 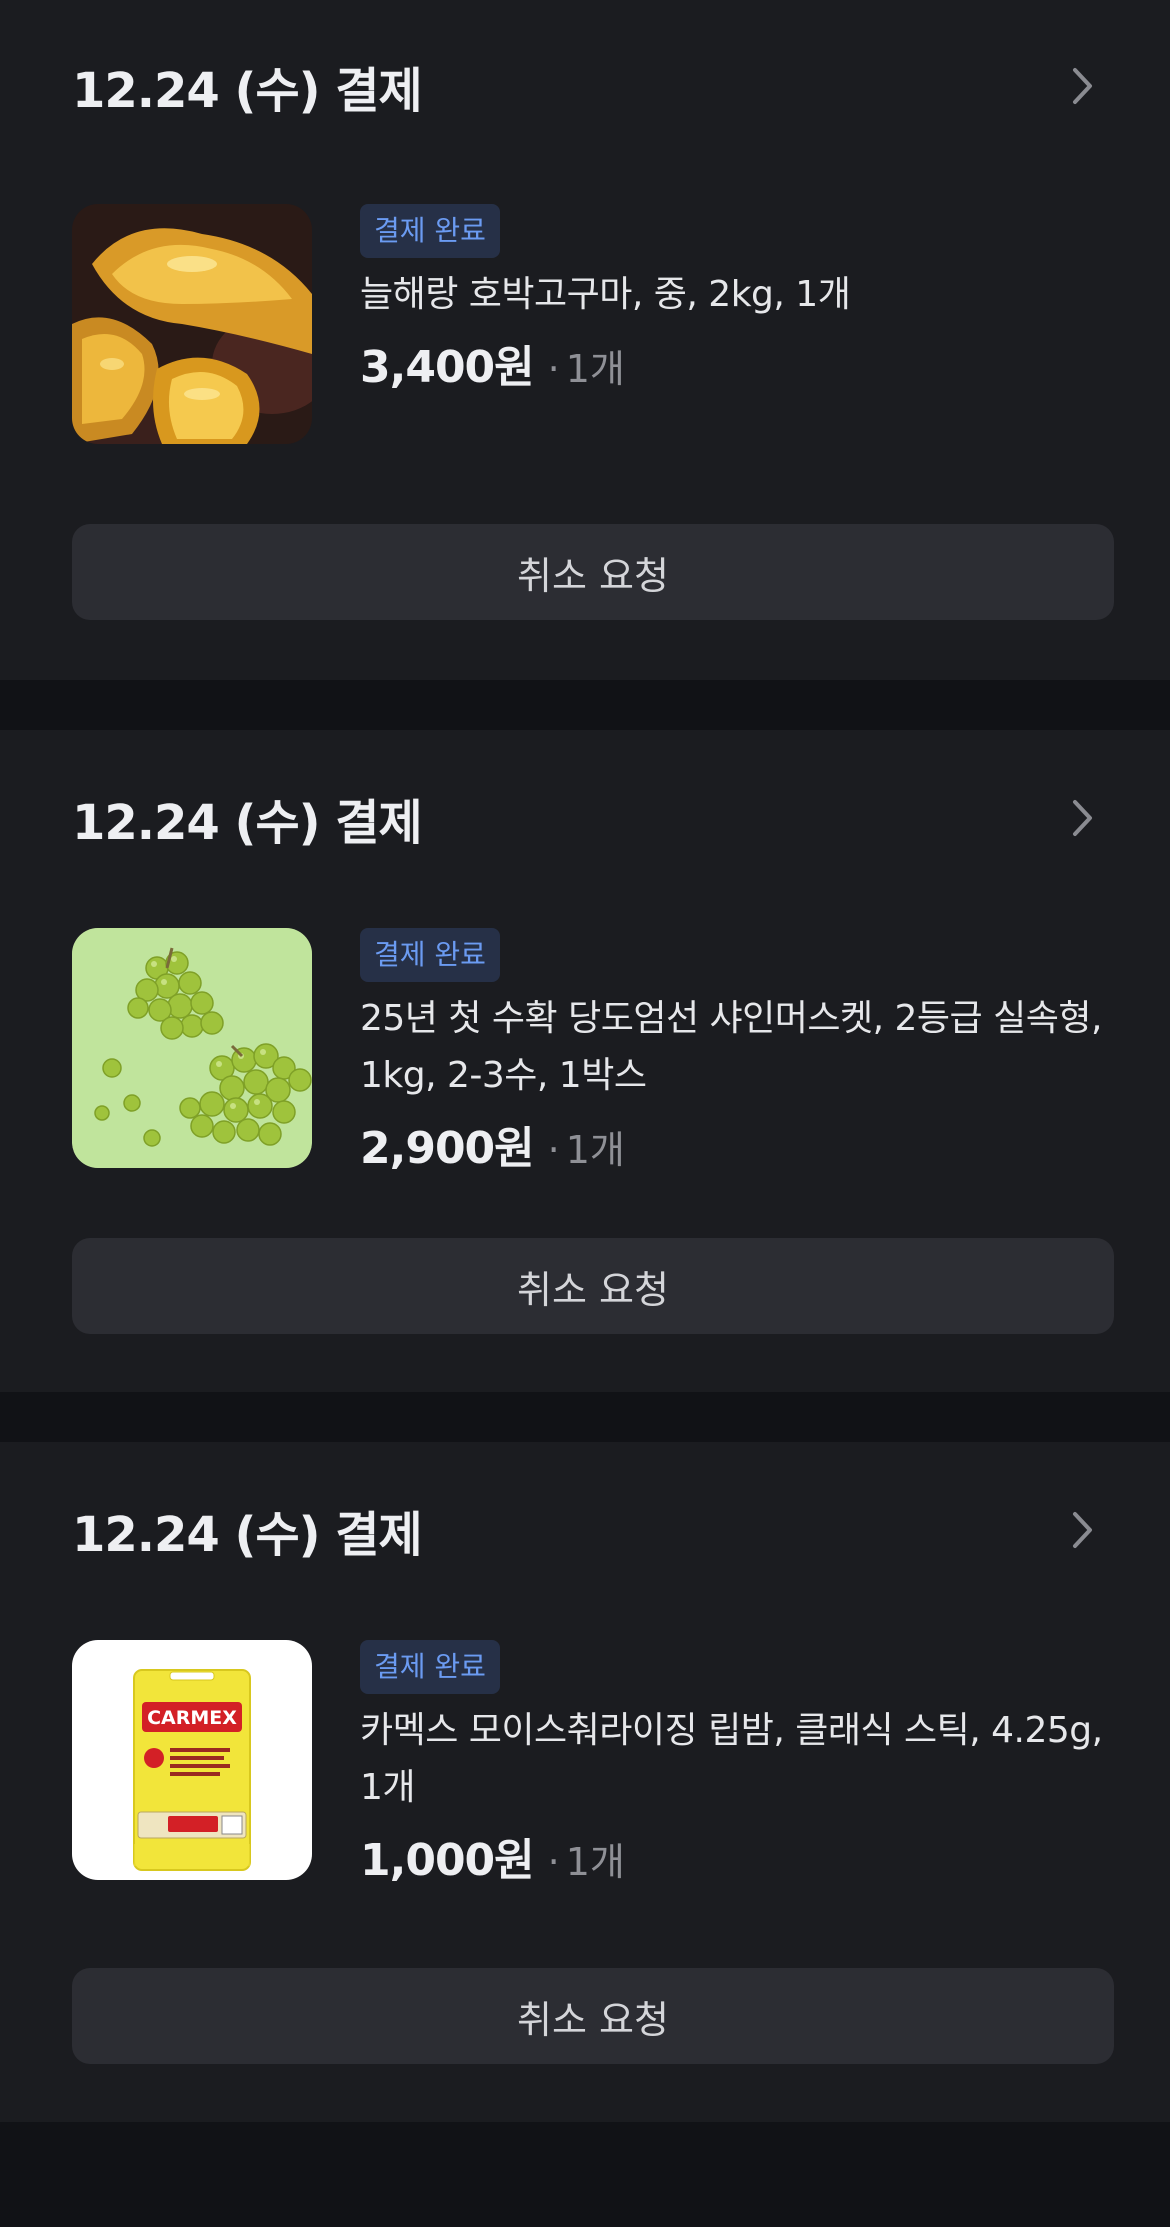 I want to click on price-line: 1,000원 · 1개, so click(x=737, y=1856).